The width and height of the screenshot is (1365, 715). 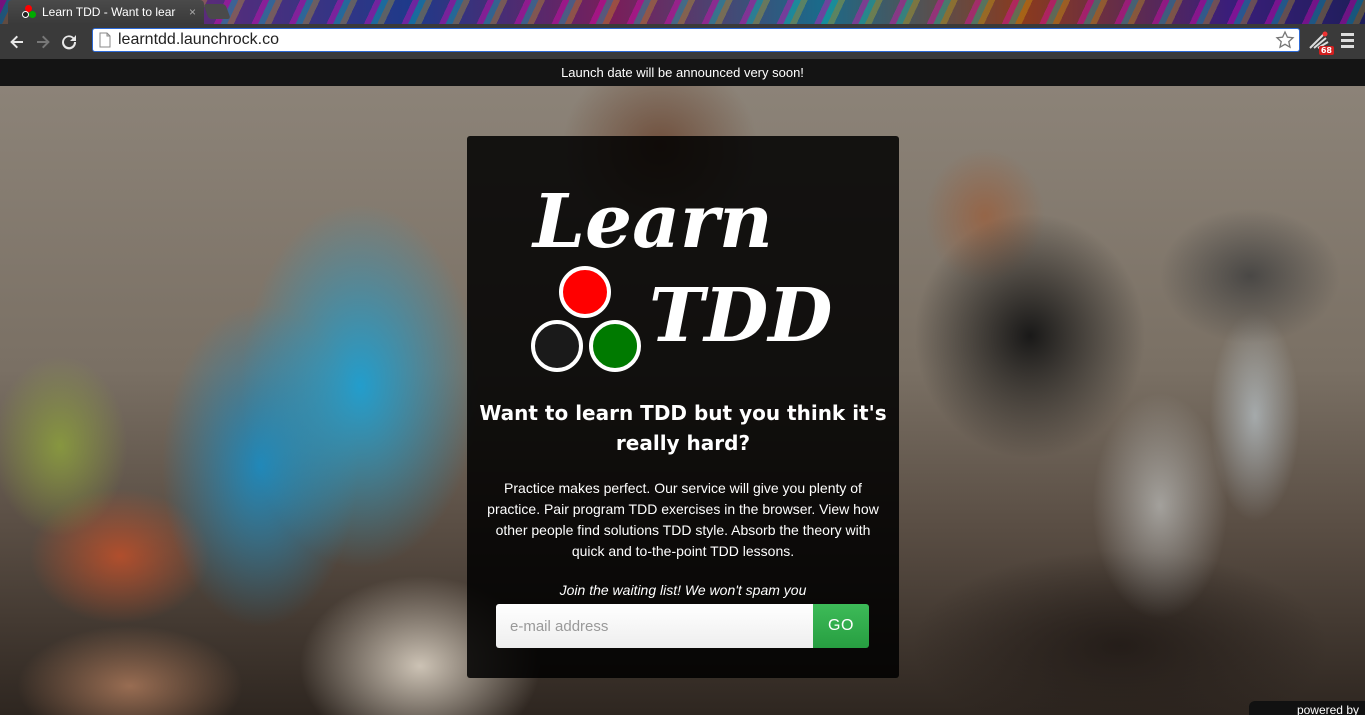 I want to click on learn-tdd-logo: Learn TDD, so click(x=684, y=282).